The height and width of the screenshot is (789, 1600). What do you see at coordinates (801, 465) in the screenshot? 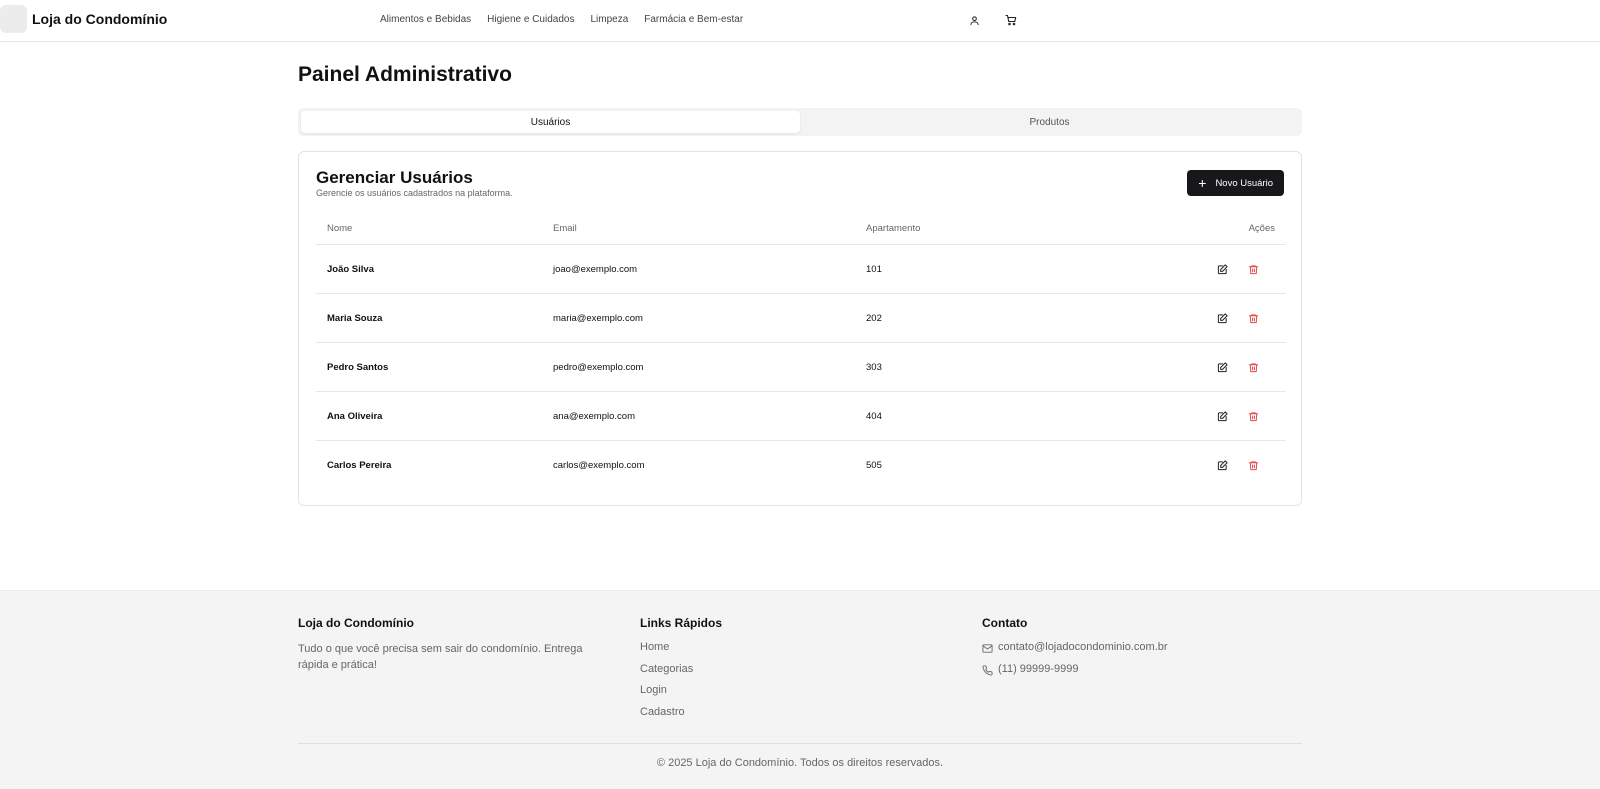
I see `table-row: Carlos Pereira carlos@exemplo.com 505` at bounding box center [801, 465].